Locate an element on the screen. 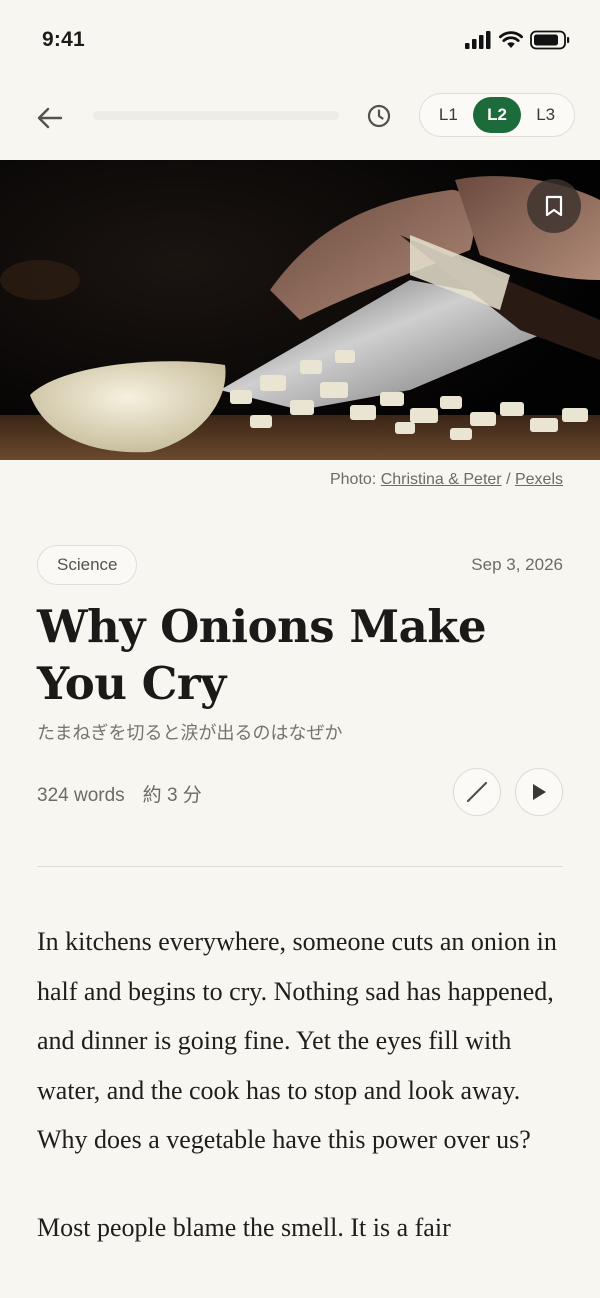 The image size is (600, 1298). article-stats: 324 words 約 3 分 is located at coordinates (119, 793).